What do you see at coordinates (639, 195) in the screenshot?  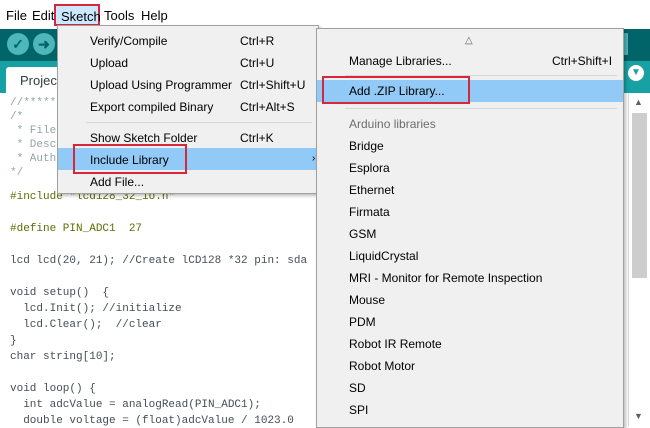 I see `scrollbar-thumb` at bounding box center [639, 195].